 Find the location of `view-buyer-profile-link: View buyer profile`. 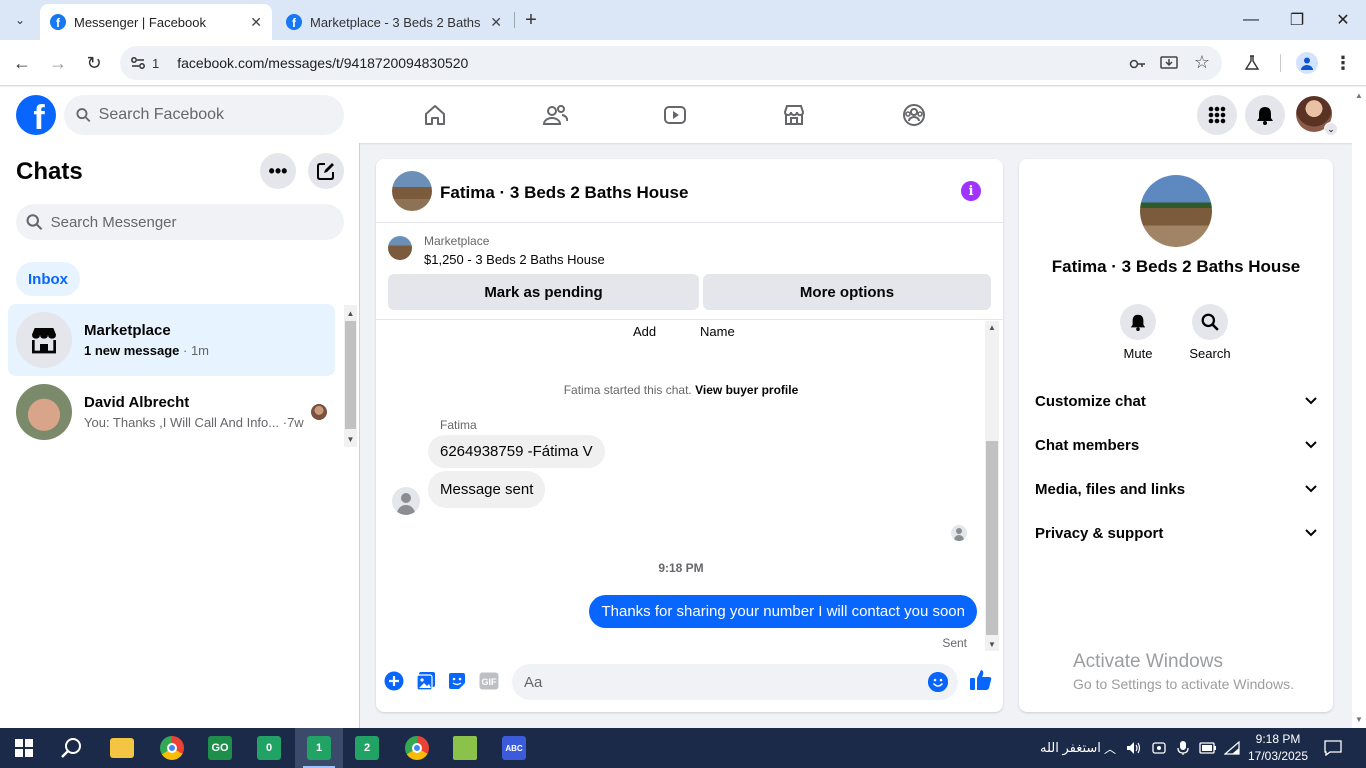

view-buyer-profile-link: View buyer profile is located at coordinates (746, 390).